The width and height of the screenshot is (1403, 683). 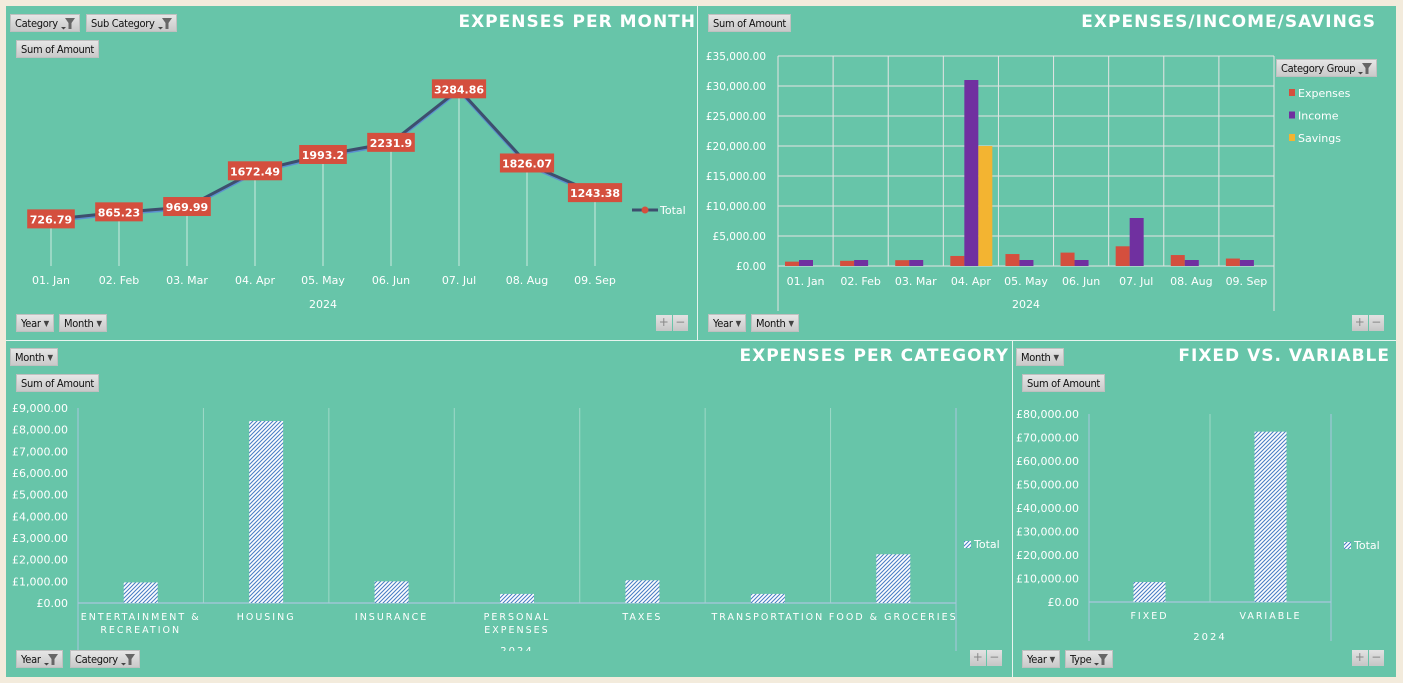 I want to click on y-tick-label: £1,000.00, so click(x=40, y=581).